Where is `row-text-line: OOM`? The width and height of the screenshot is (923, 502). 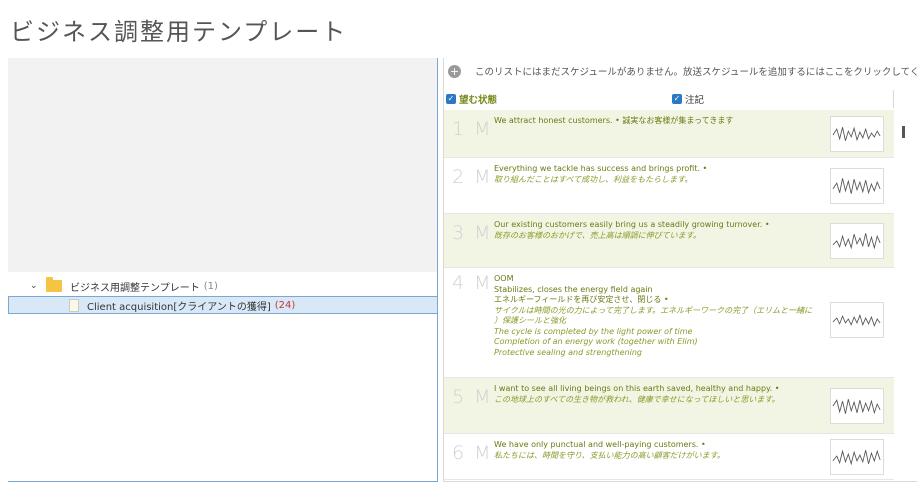 row-text-line: OOM is located at coordinates (504, 278).